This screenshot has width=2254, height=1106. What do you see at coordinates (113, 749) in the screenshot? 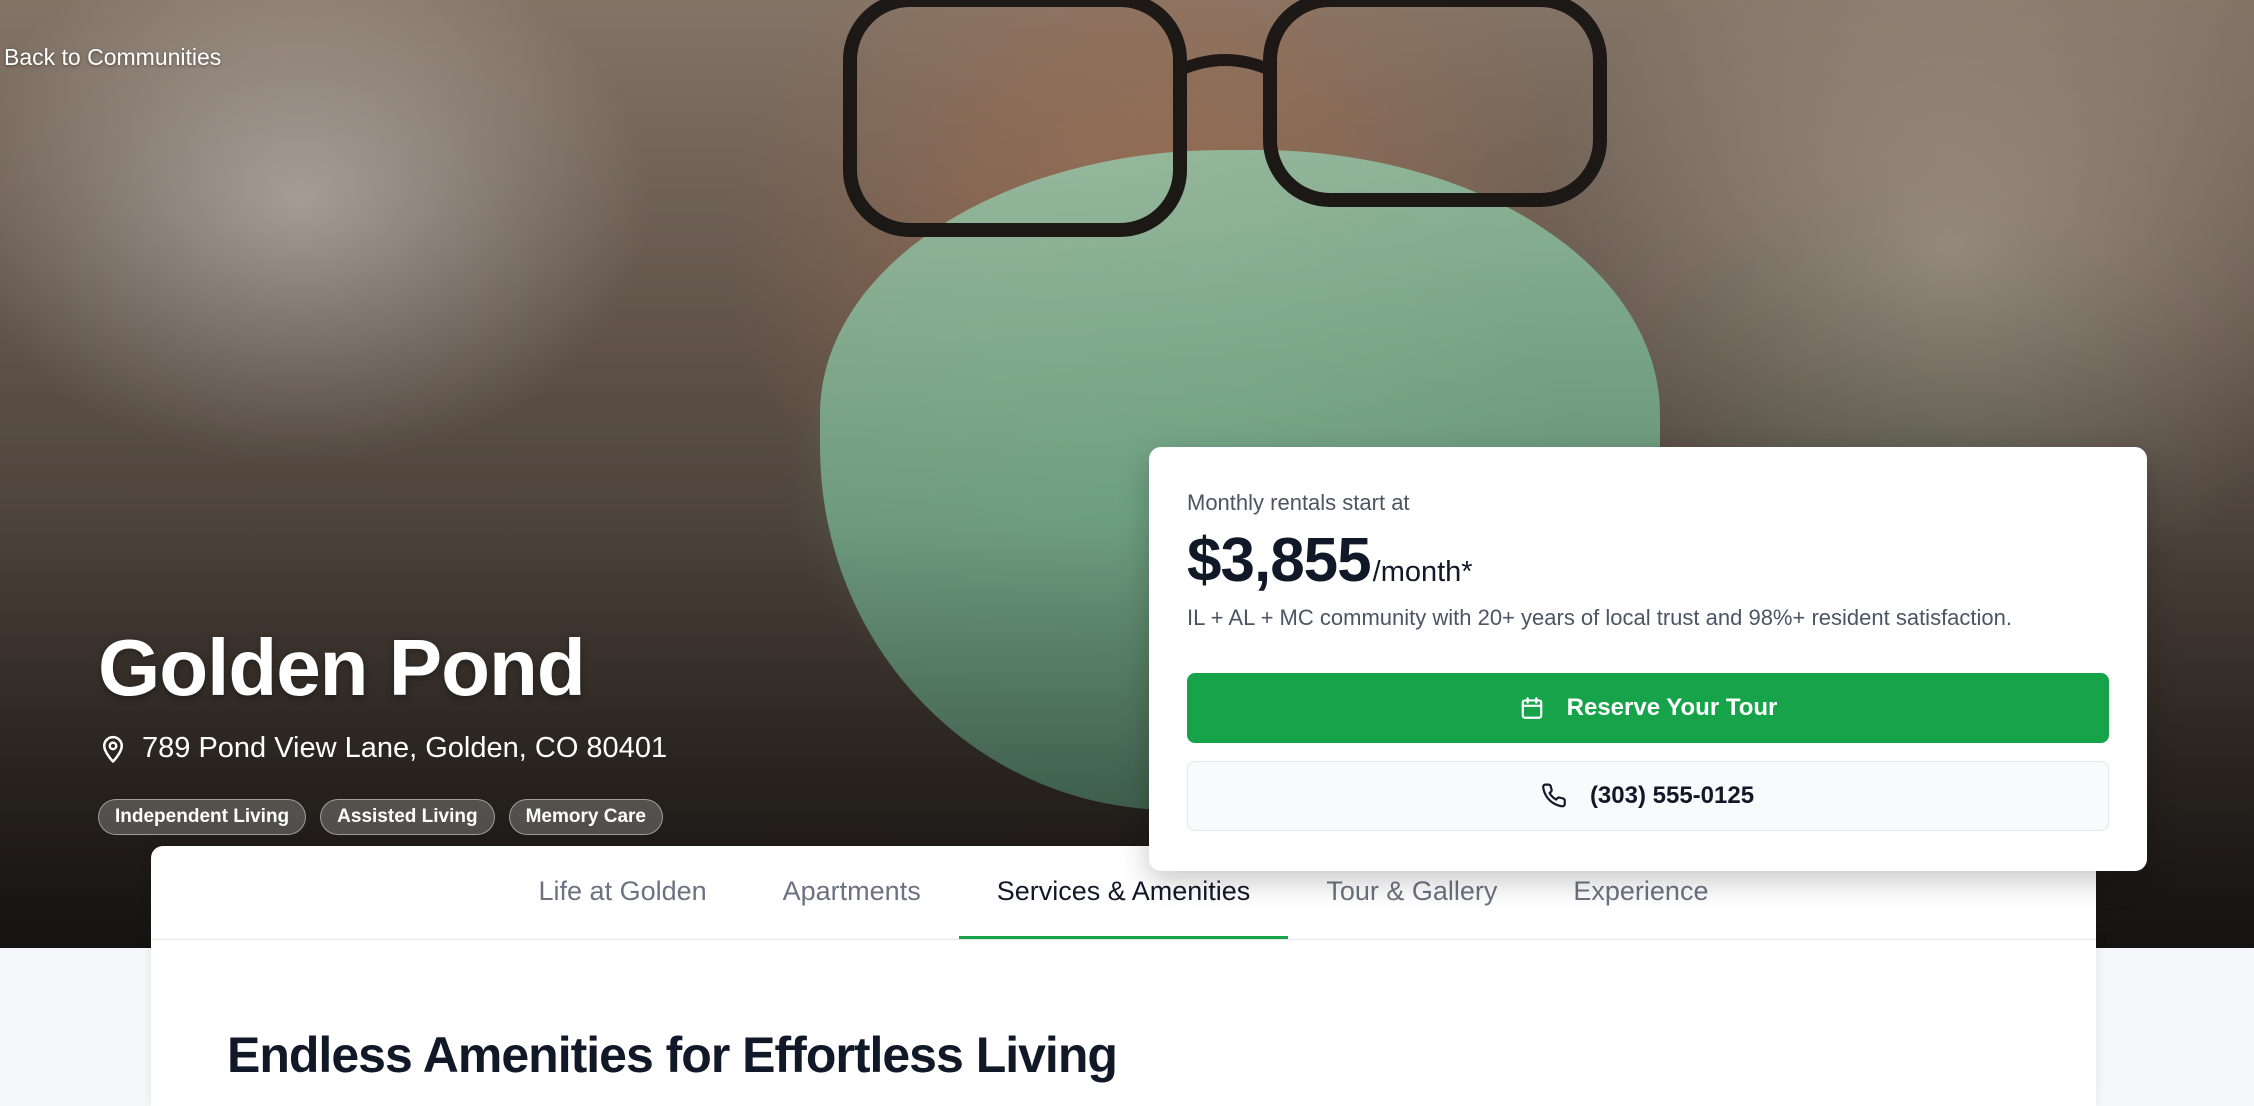
I see `map-pin-icon` at bounding box center [113, 749].